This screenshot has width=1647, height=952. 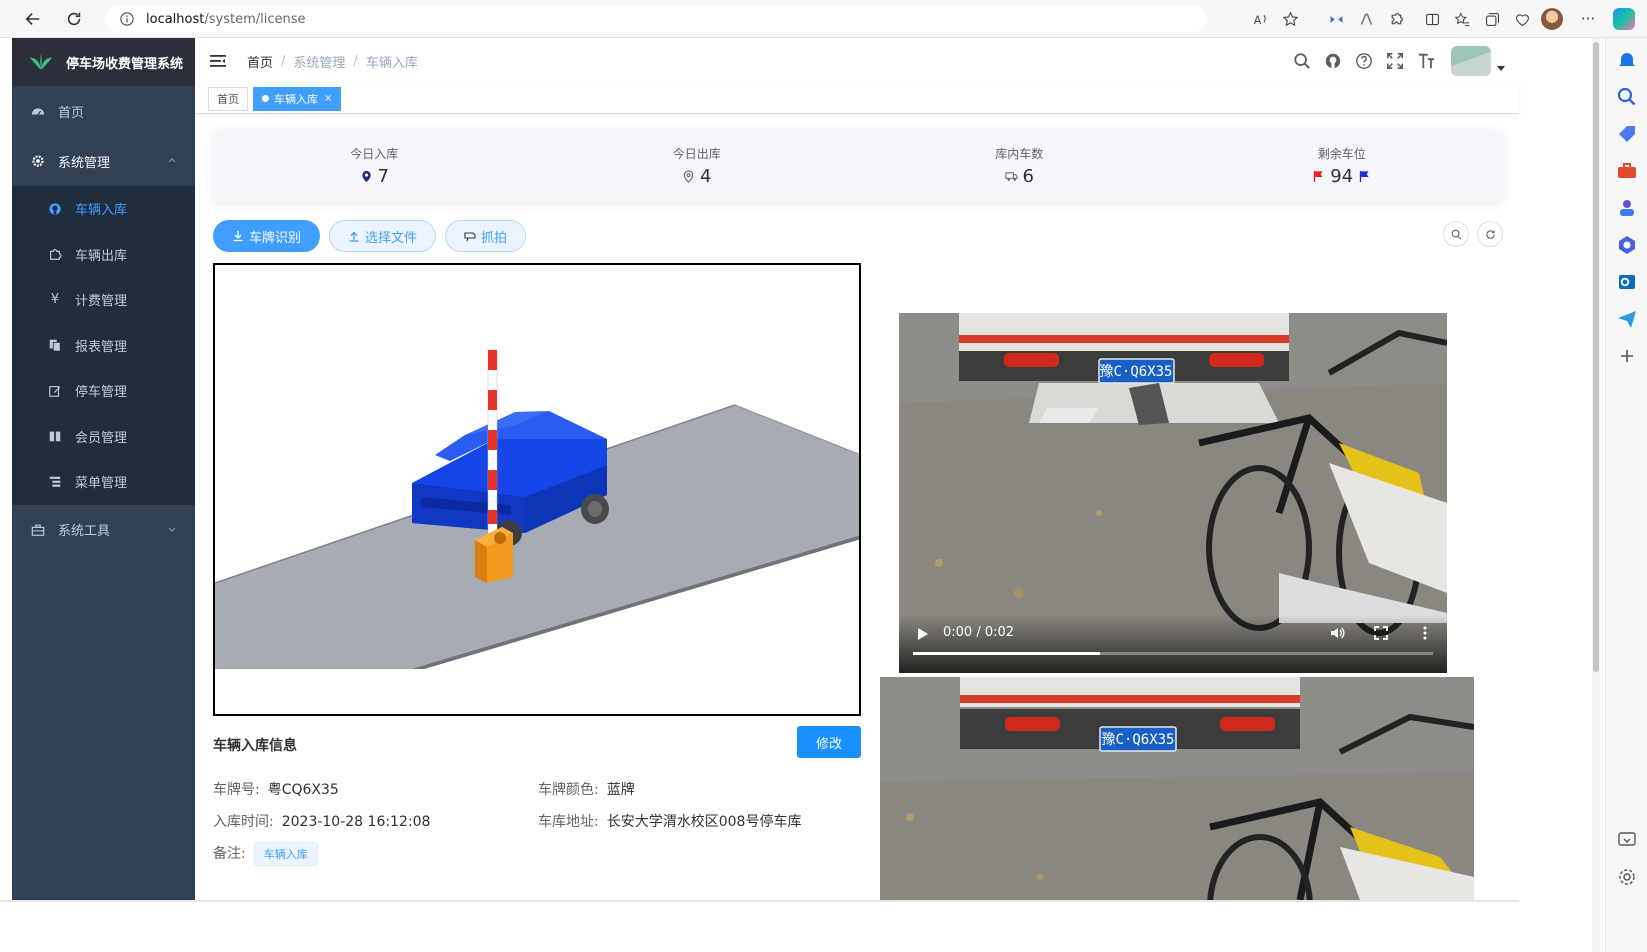 I want to click on font-size-icon, so click(x=1425, y=61).